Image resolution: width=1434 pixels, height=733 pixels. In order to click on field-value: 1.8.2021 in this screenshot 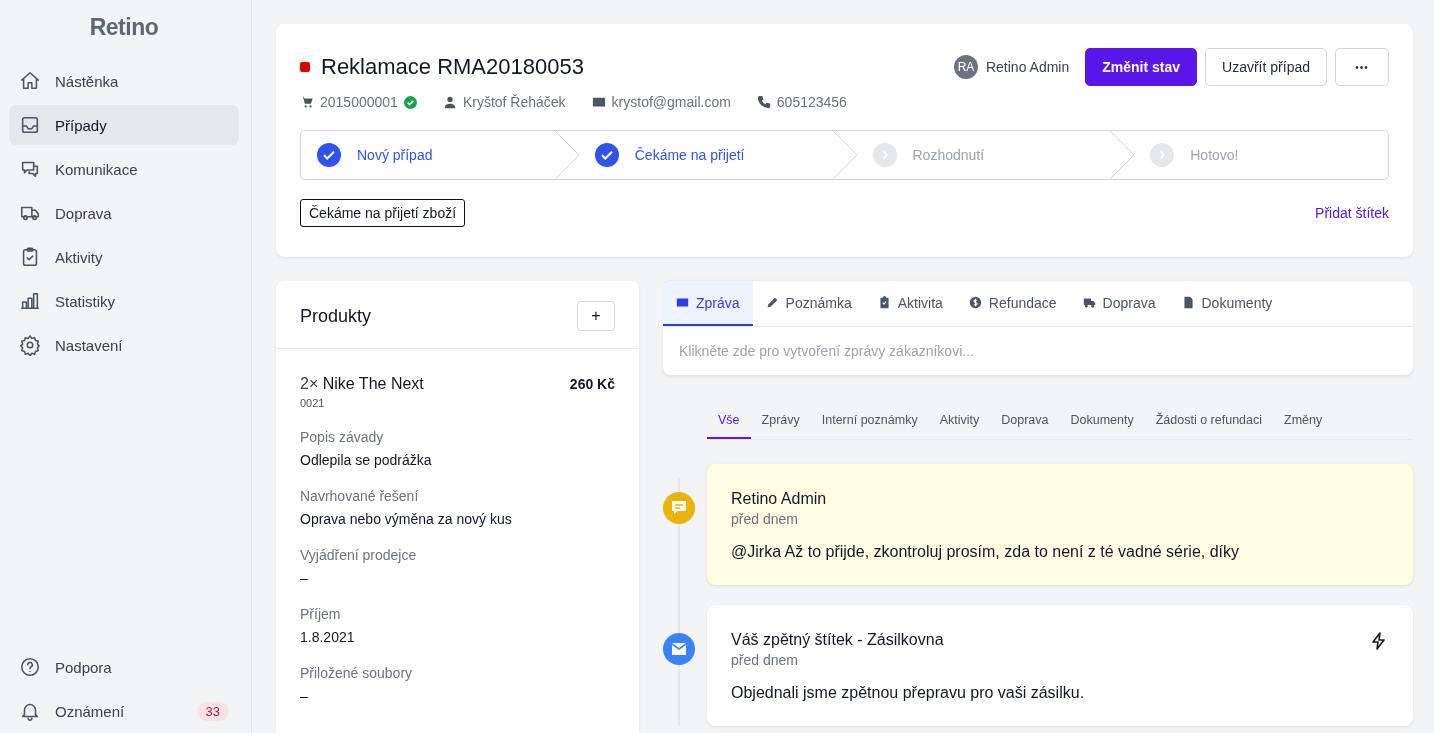, I will do `click(328, 637)`.